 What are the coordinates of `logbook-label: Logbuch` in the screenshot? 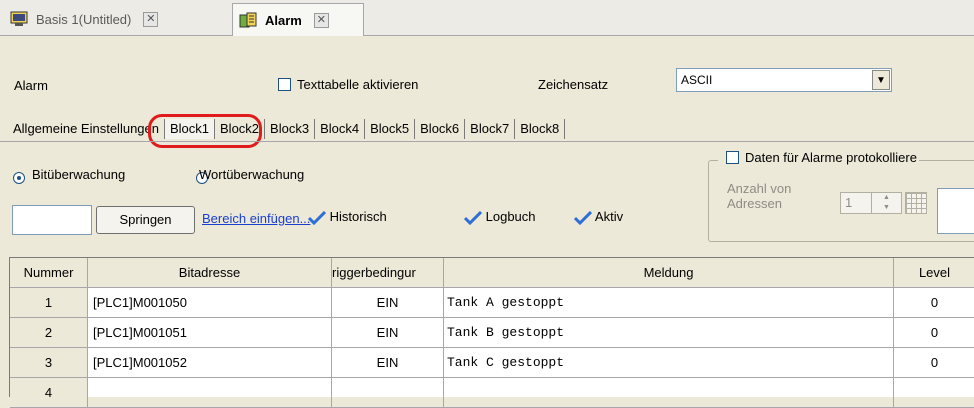 It's located at (510, 216).